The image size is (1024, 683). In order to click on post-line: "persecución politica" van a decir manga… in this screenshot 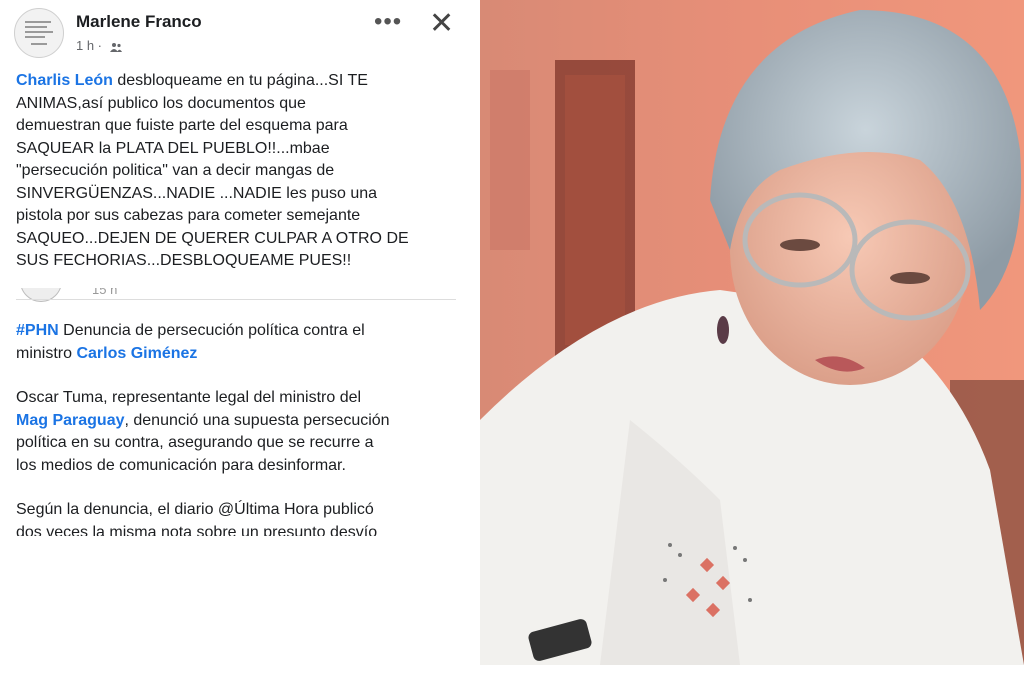, I will do `click(175, 170)`.